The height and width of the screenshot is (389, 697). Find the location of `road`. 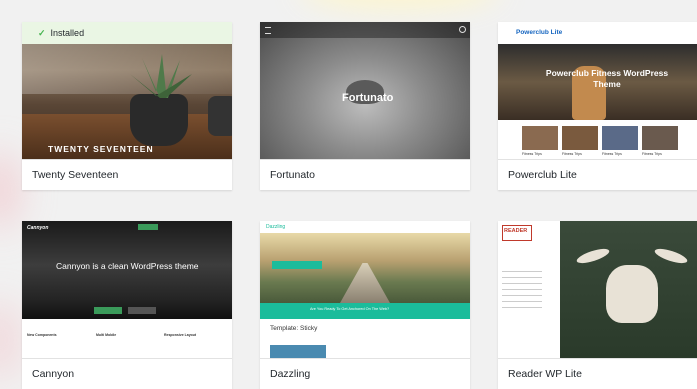

road is located at coordinates (365, 283).